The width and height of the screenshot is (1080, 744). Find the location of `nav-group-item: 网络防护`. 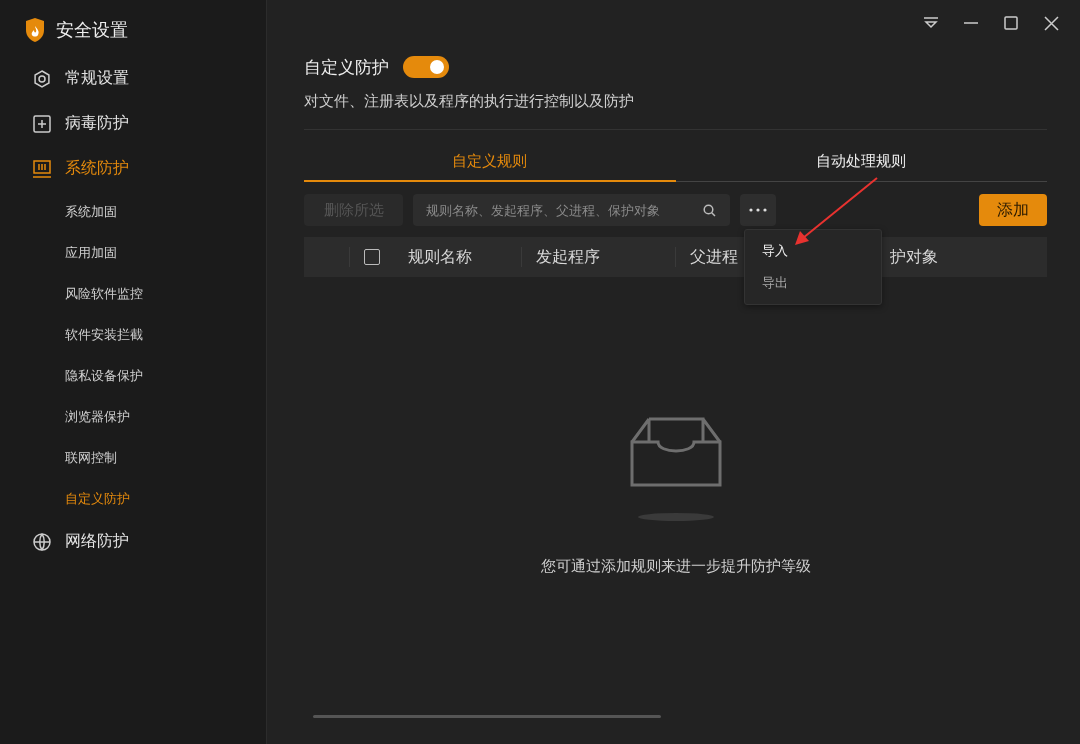

nav-group-item: 网络防护 is located at coordinates (133, 541).